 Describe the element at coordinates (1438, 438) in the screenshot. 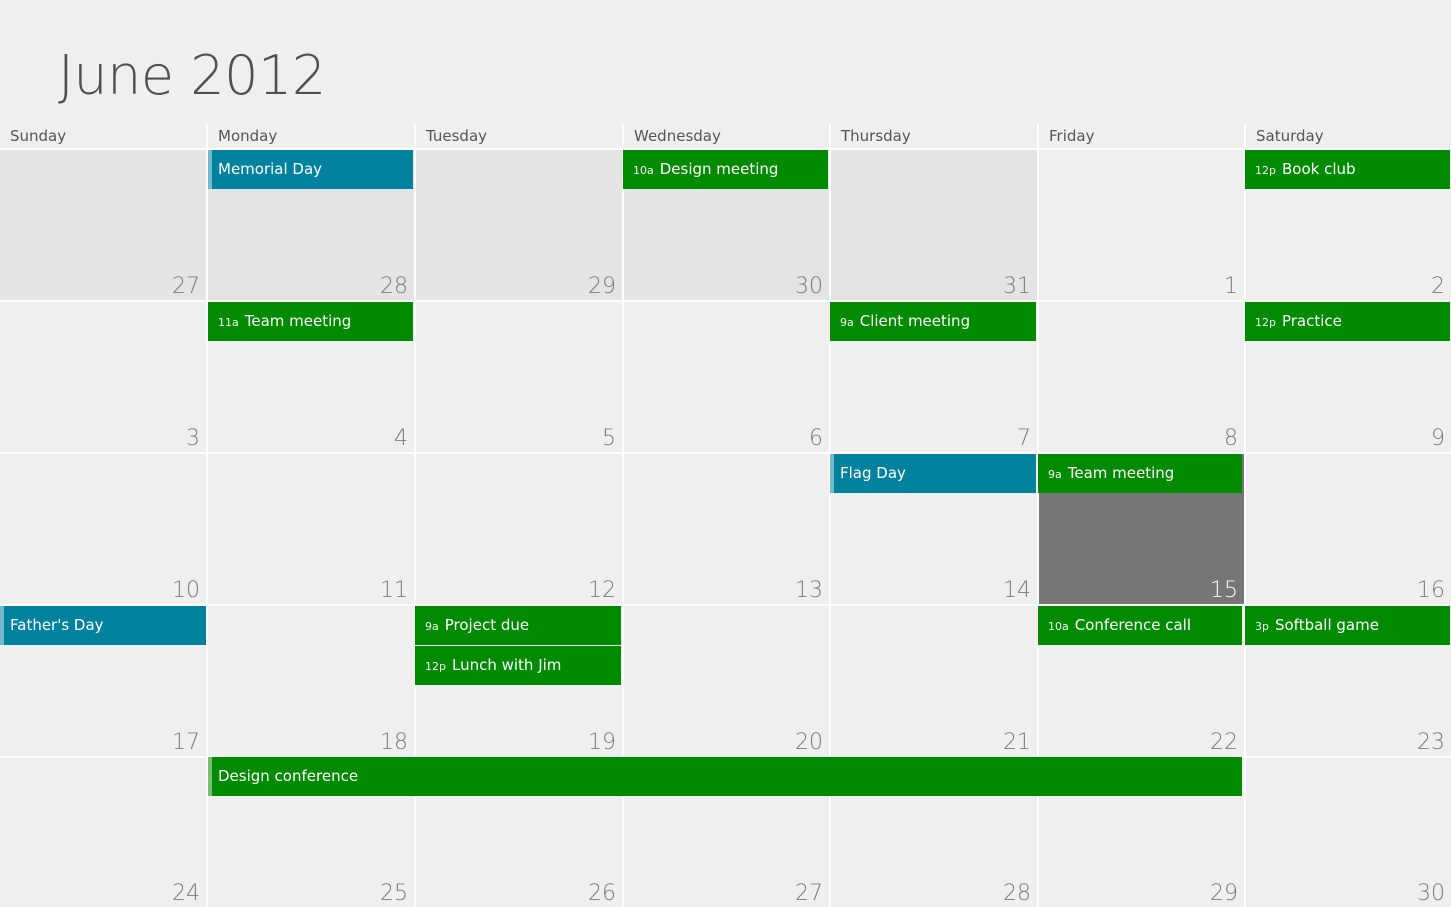

I see `day-number: 9` at that location.